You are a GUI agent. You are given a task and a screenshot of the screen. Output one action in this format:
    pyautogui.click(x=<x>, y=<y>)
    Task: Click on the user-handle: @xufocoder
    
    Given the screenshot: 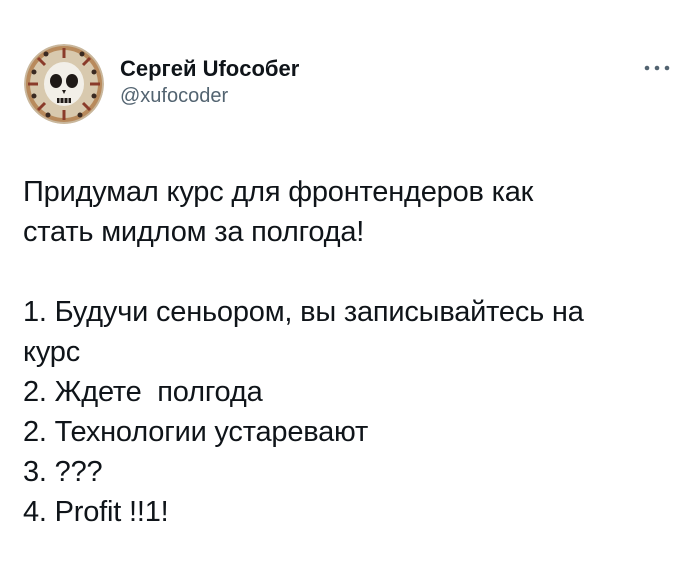 What is the action you would take?
    pyautogui.click(x=209, y=96)
    